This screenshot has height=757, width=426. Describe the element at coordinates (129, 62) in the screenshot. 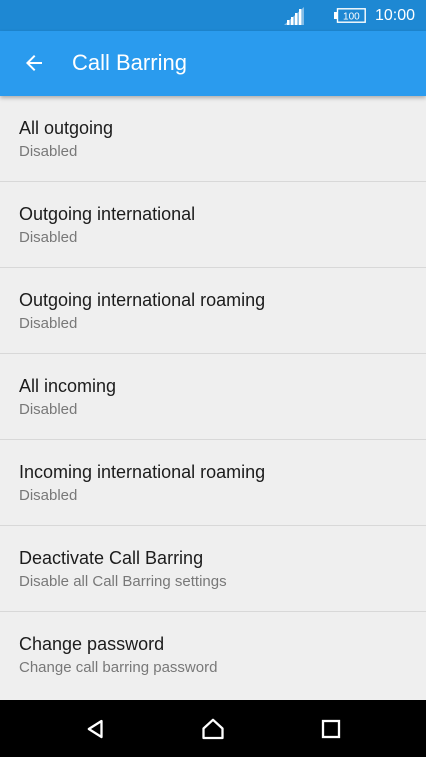

I see `page-title: Call Barring` at that location.